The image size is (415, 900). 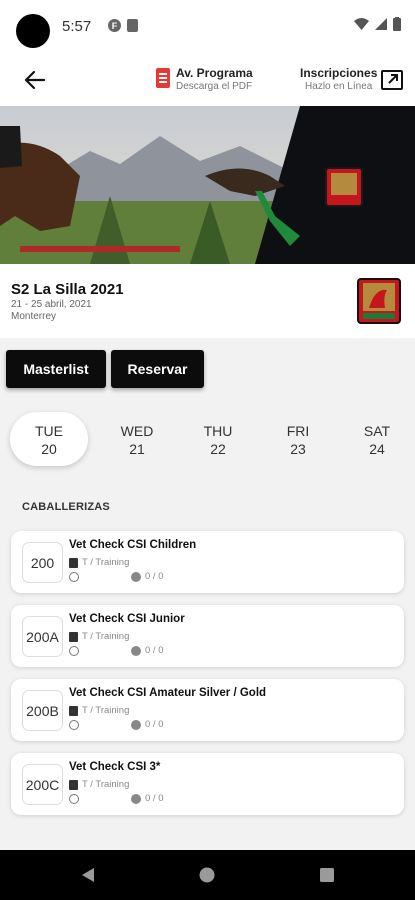 What do you see at coordinates (77, 26) in the screenshot?
I see `status-time: 5:57` at bounding box center [77, 26].